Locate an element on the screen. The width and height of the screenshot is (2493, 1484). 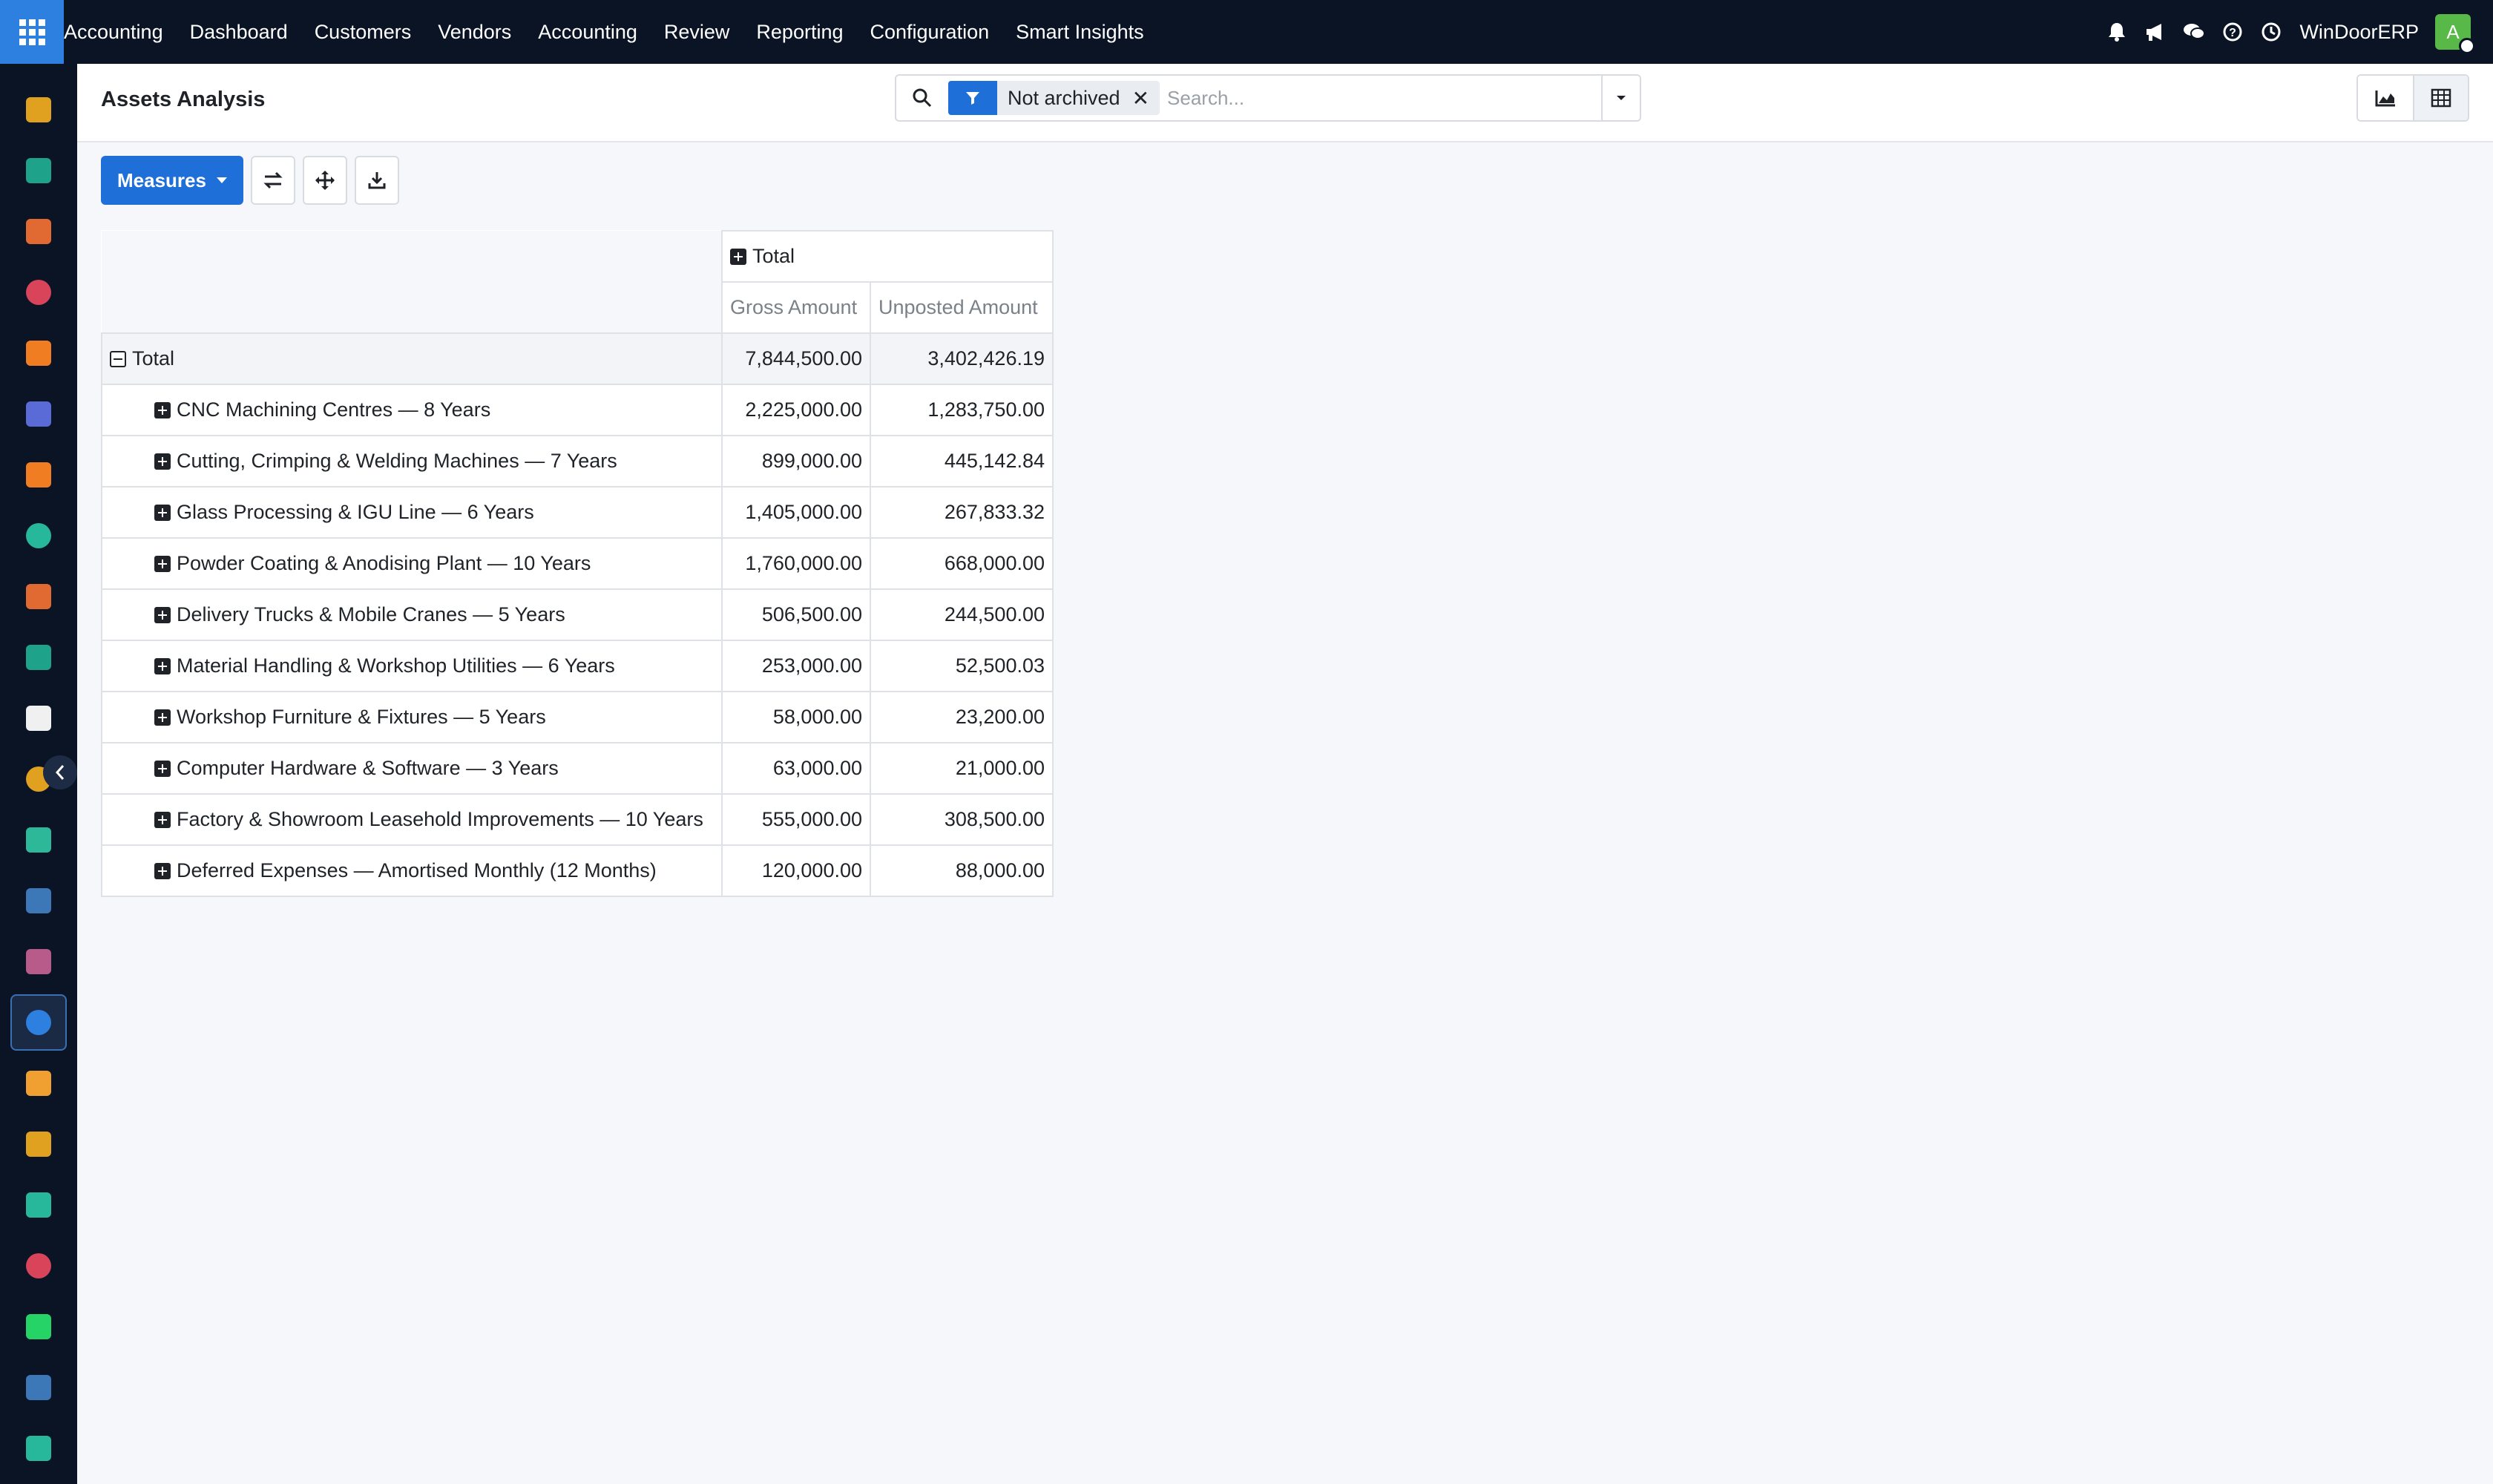
pivot-view-button is located at coordinates (2440, 98).